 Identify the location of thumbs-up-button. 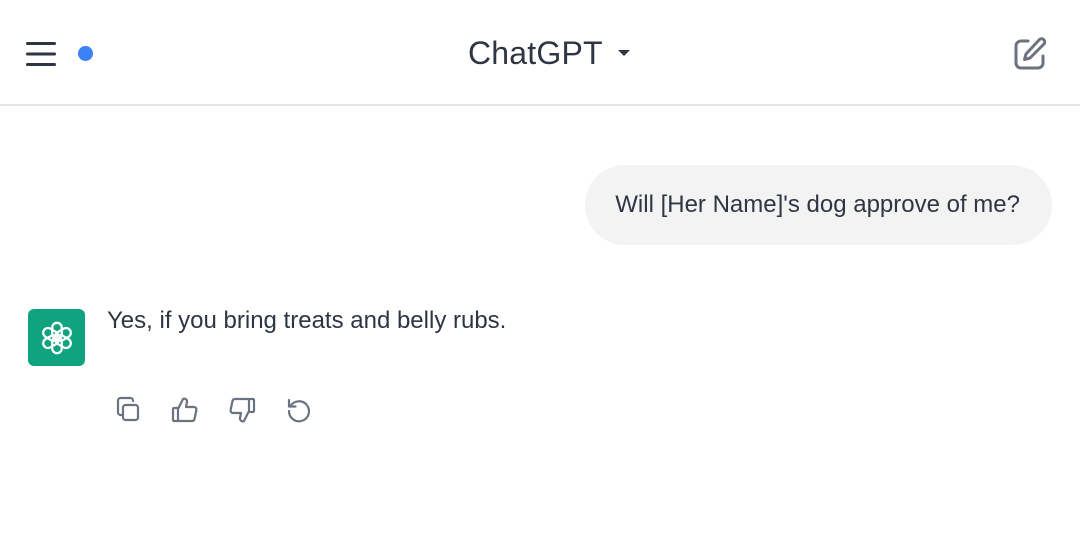
(185, 410).